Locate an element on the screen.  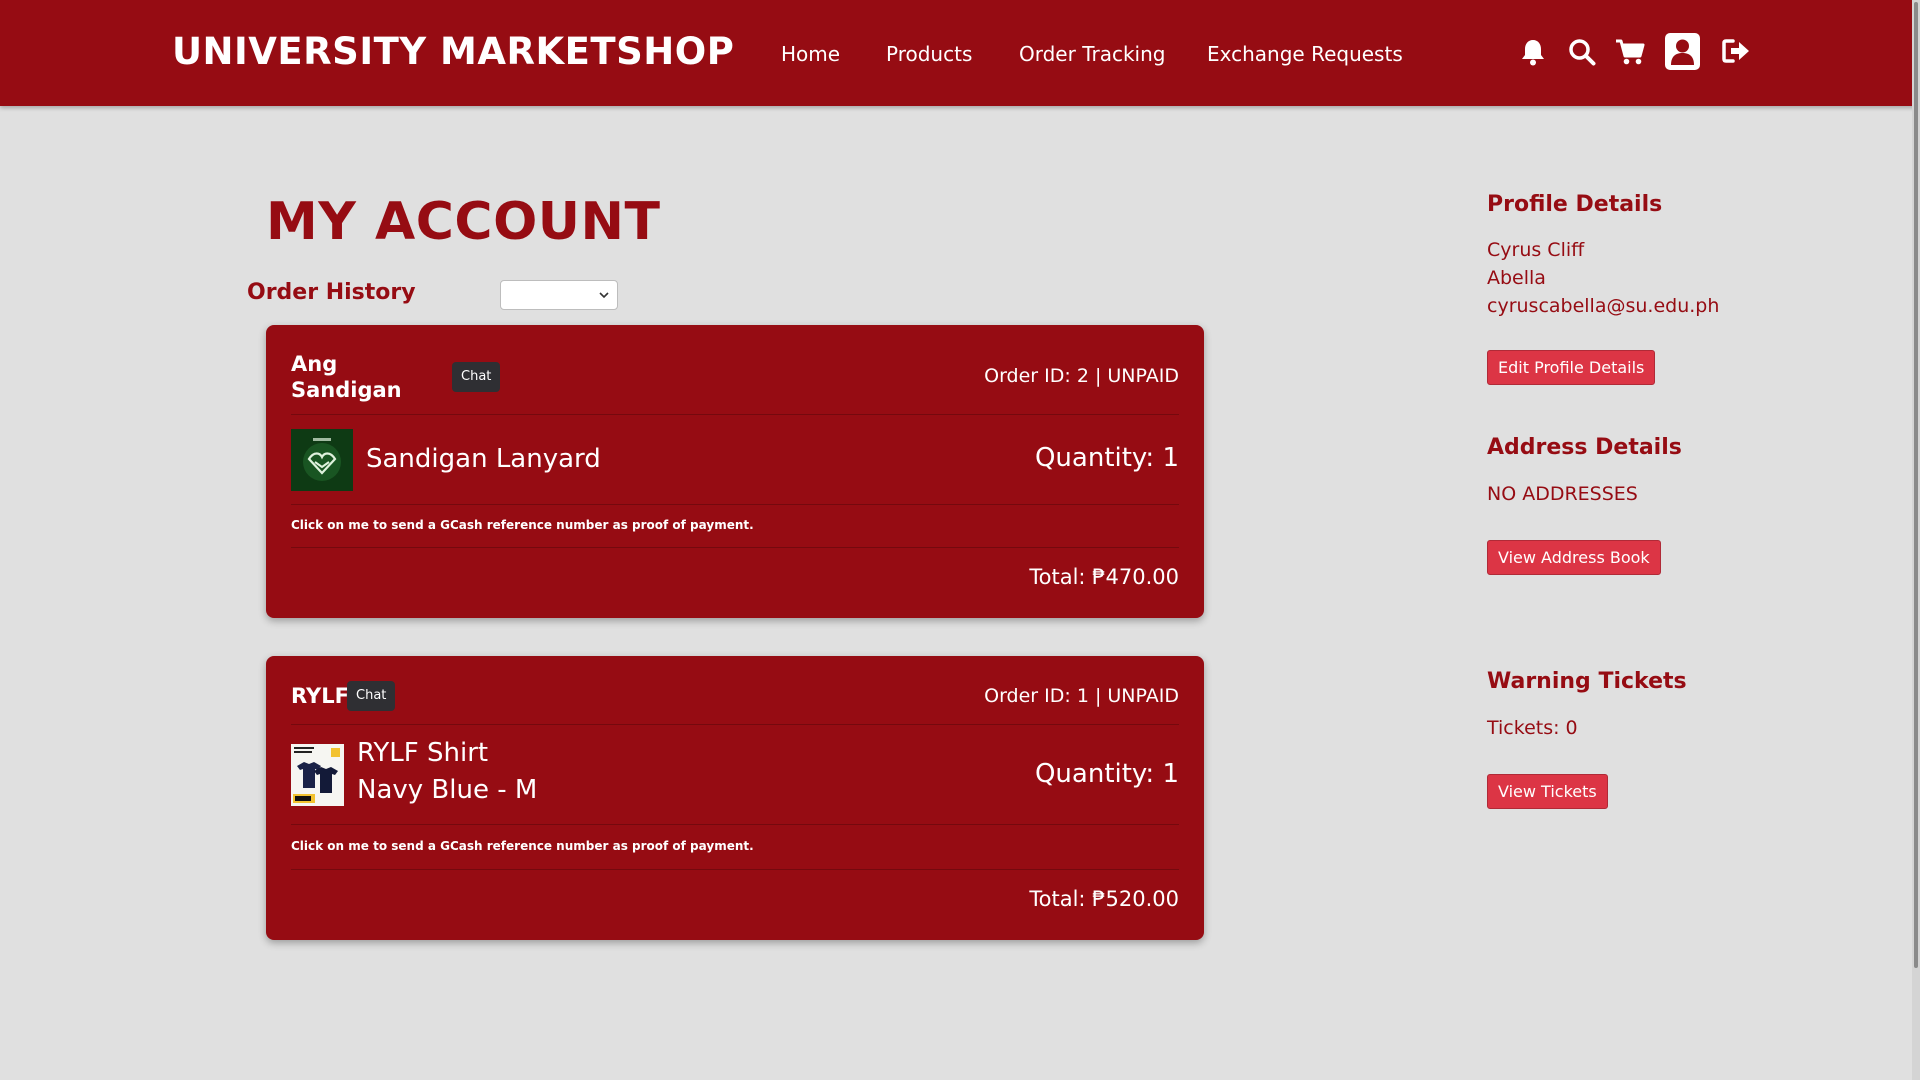
user-icon is located at coordinates (1682, 51).